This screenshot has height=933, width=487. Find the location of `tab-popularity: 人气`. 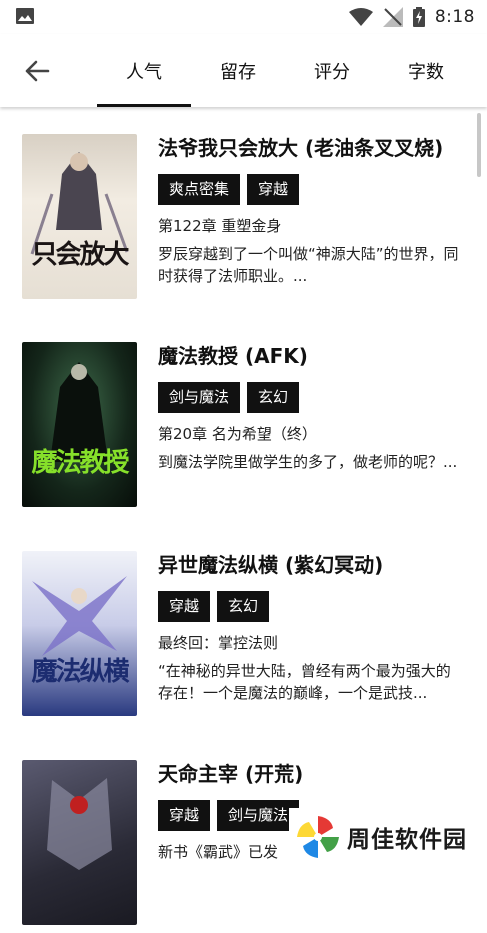

tab-popularity: 人气 is located at coordinates (144, 70).